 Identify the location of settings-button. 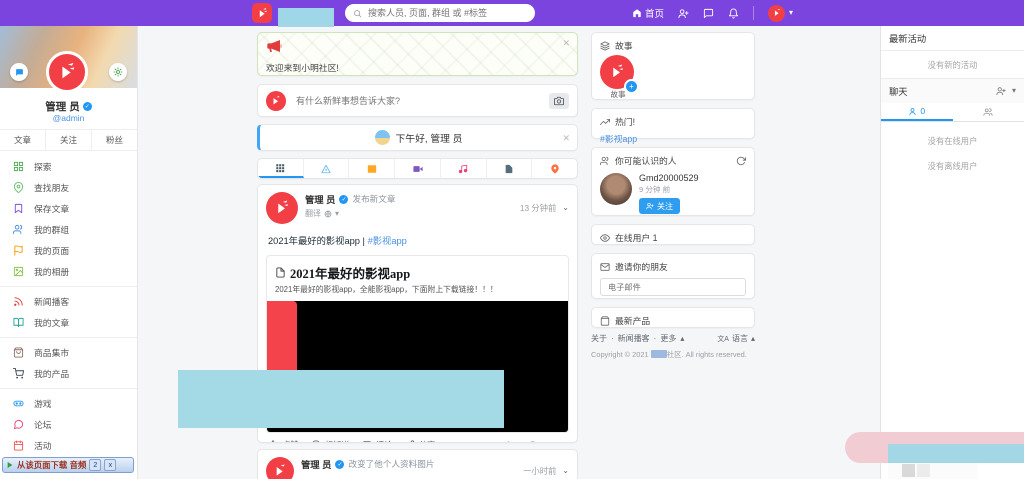
(118, 72).